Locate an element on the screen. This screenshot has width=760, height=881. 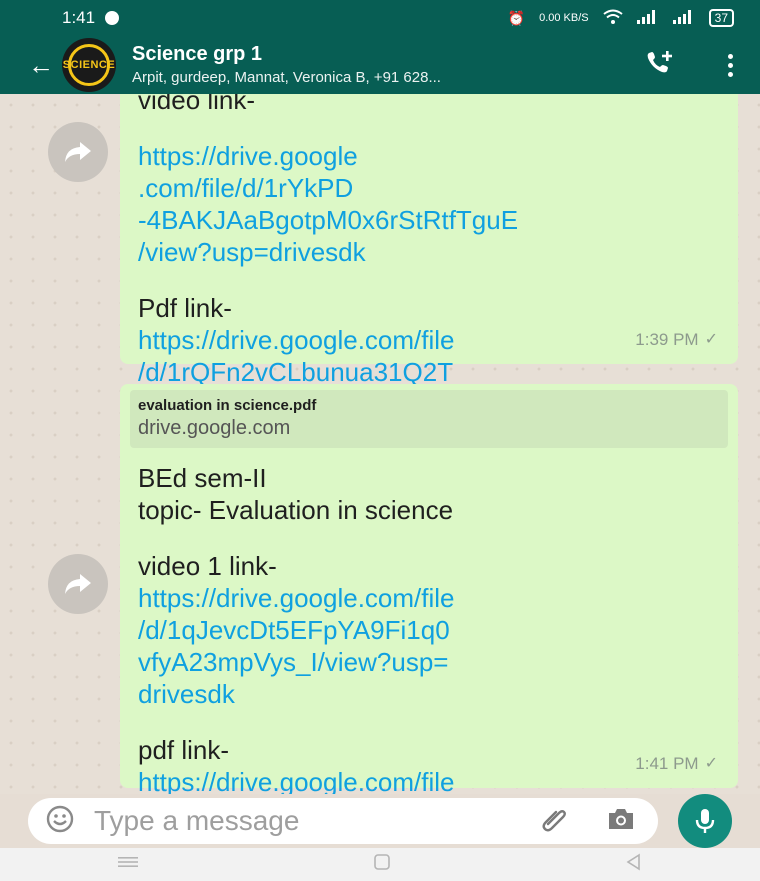
alarm-icon: ⏰ is located at coordinates (516, 17).